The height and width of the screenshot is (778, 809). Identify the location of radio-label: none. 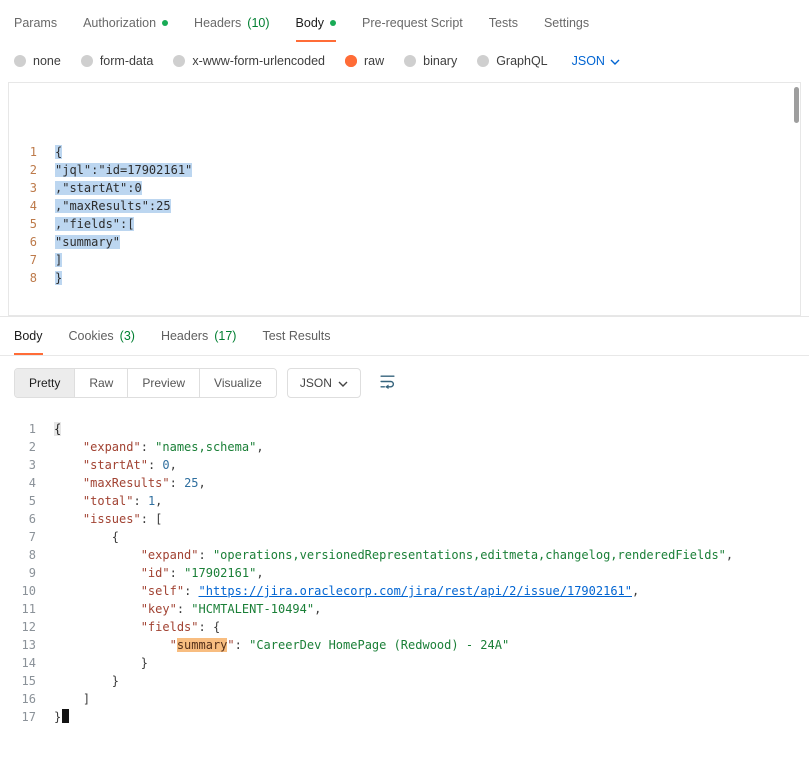
(47, 61).